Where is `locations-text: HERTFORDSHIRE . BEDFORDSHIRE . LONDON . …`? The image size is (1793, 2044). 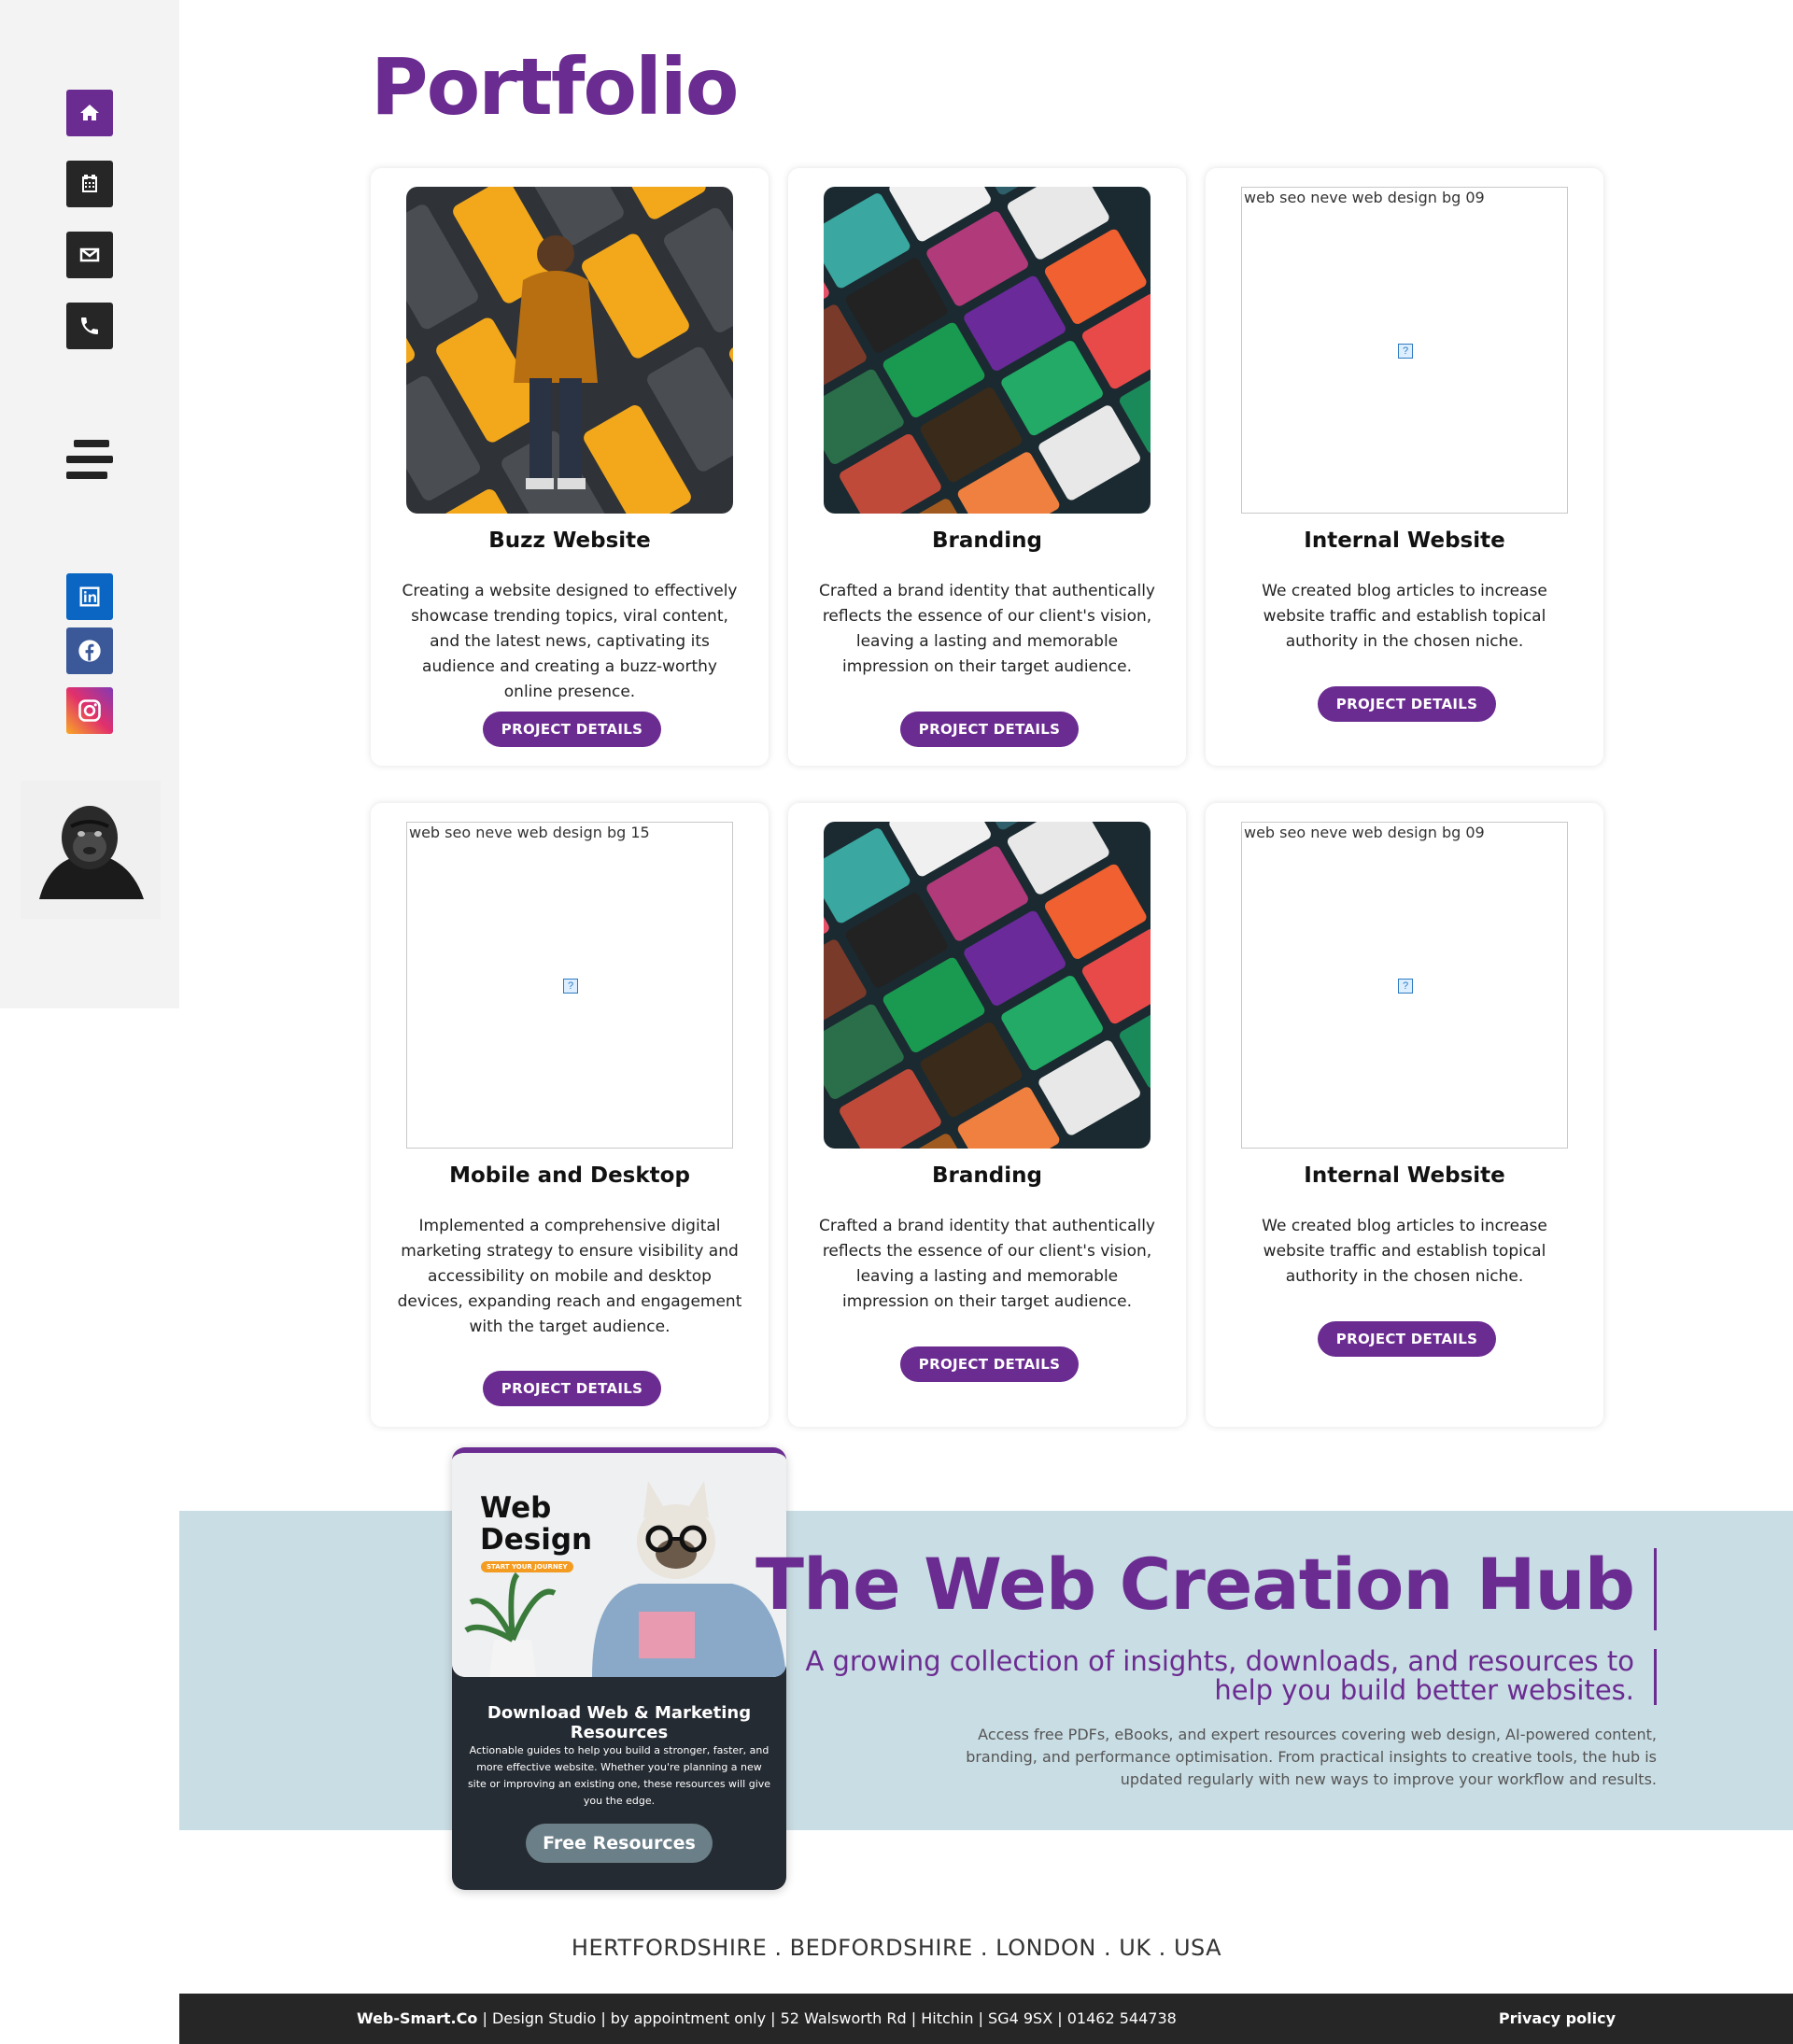
locations-text: HERTFORDSHIRE . BEDFORDSHIRE . LONDON . … is located at coordinates (896, 1948).